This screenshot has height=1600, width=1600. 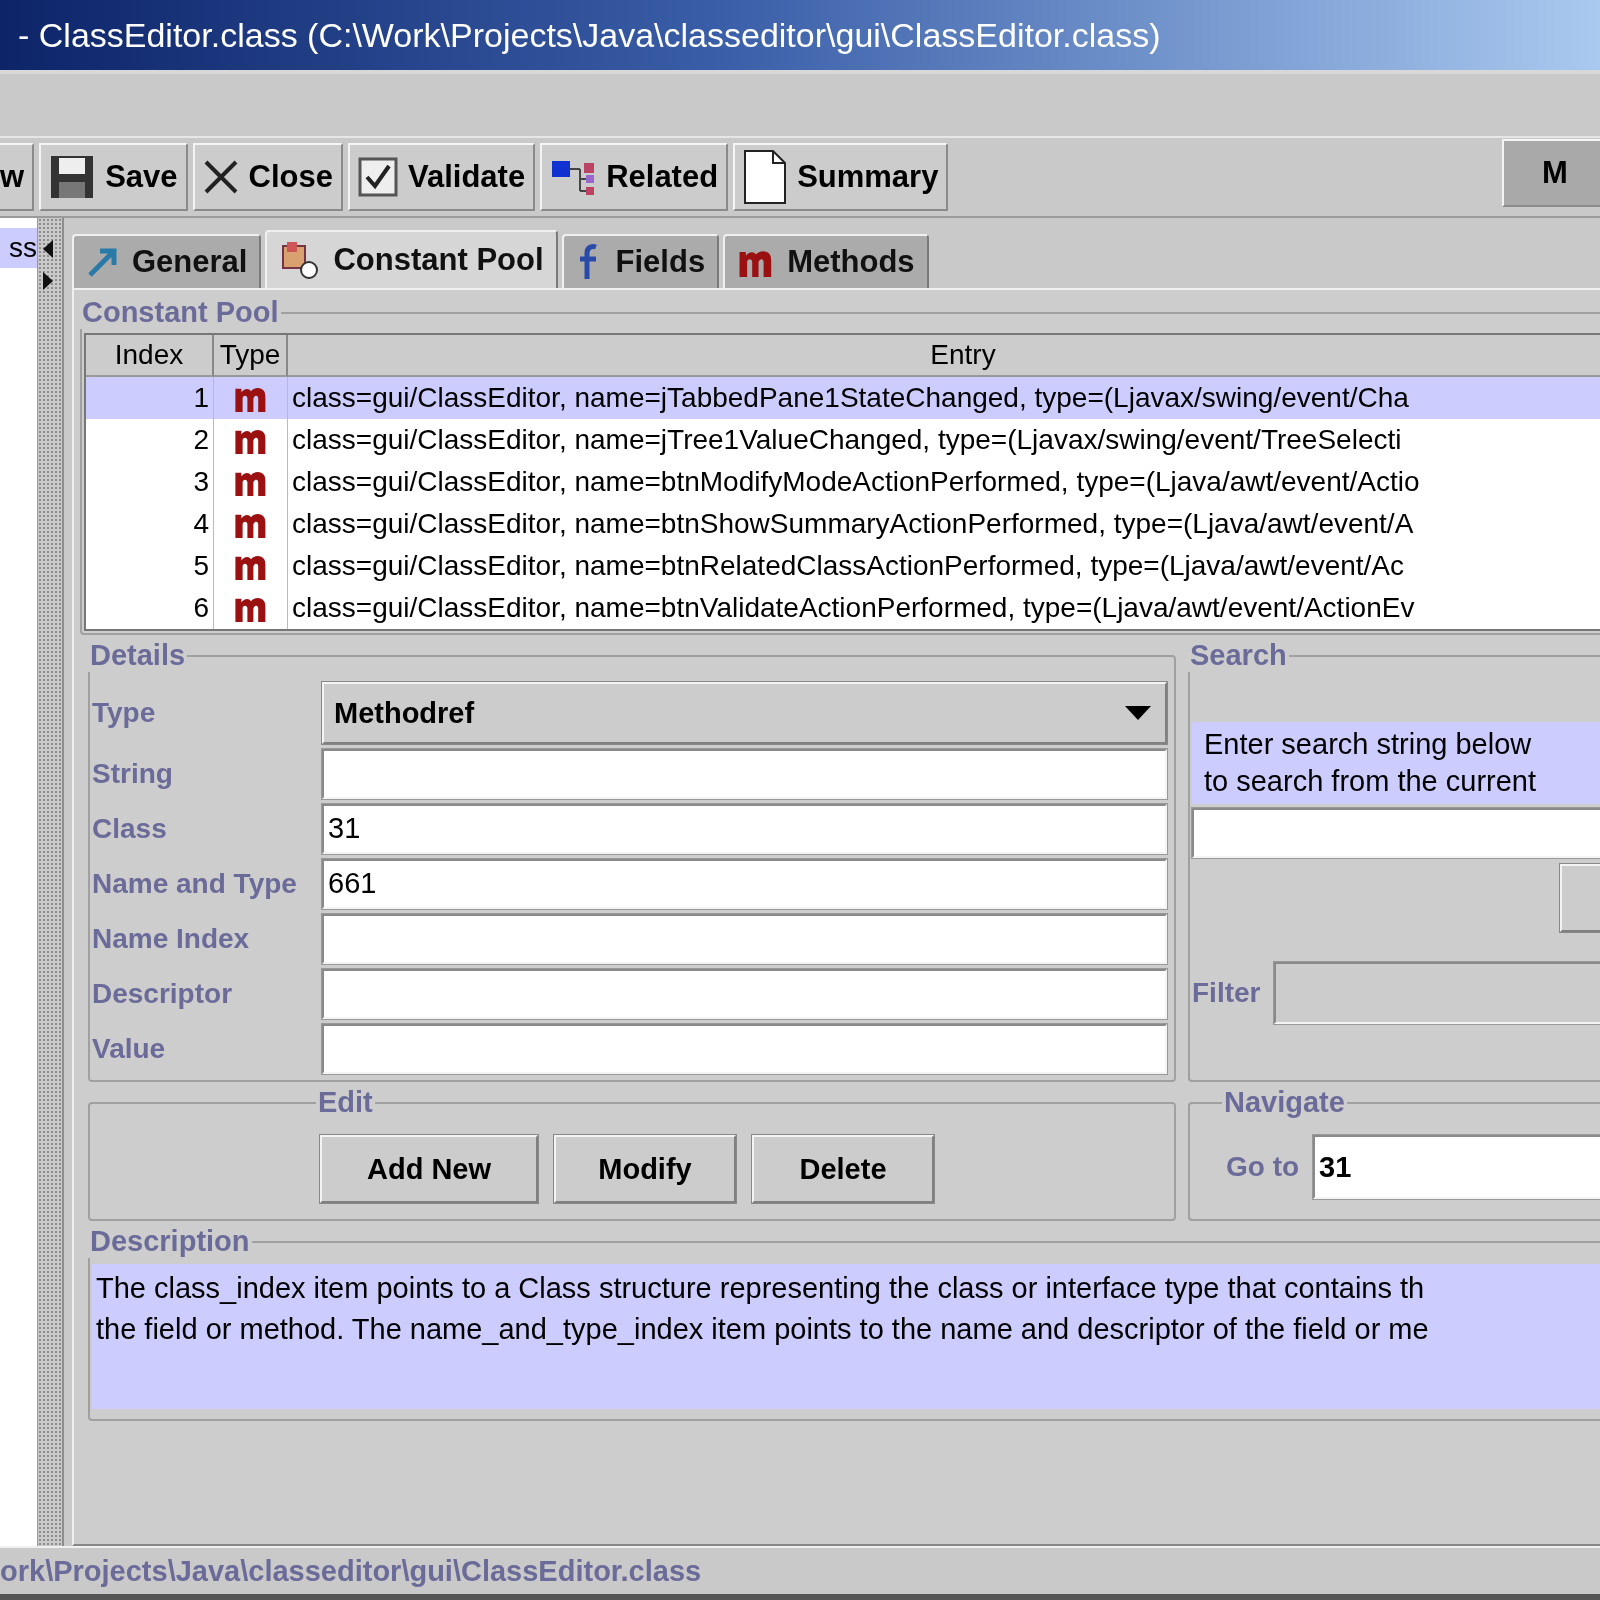 I want to click on field-label: Type, so click(x=124, y=713).